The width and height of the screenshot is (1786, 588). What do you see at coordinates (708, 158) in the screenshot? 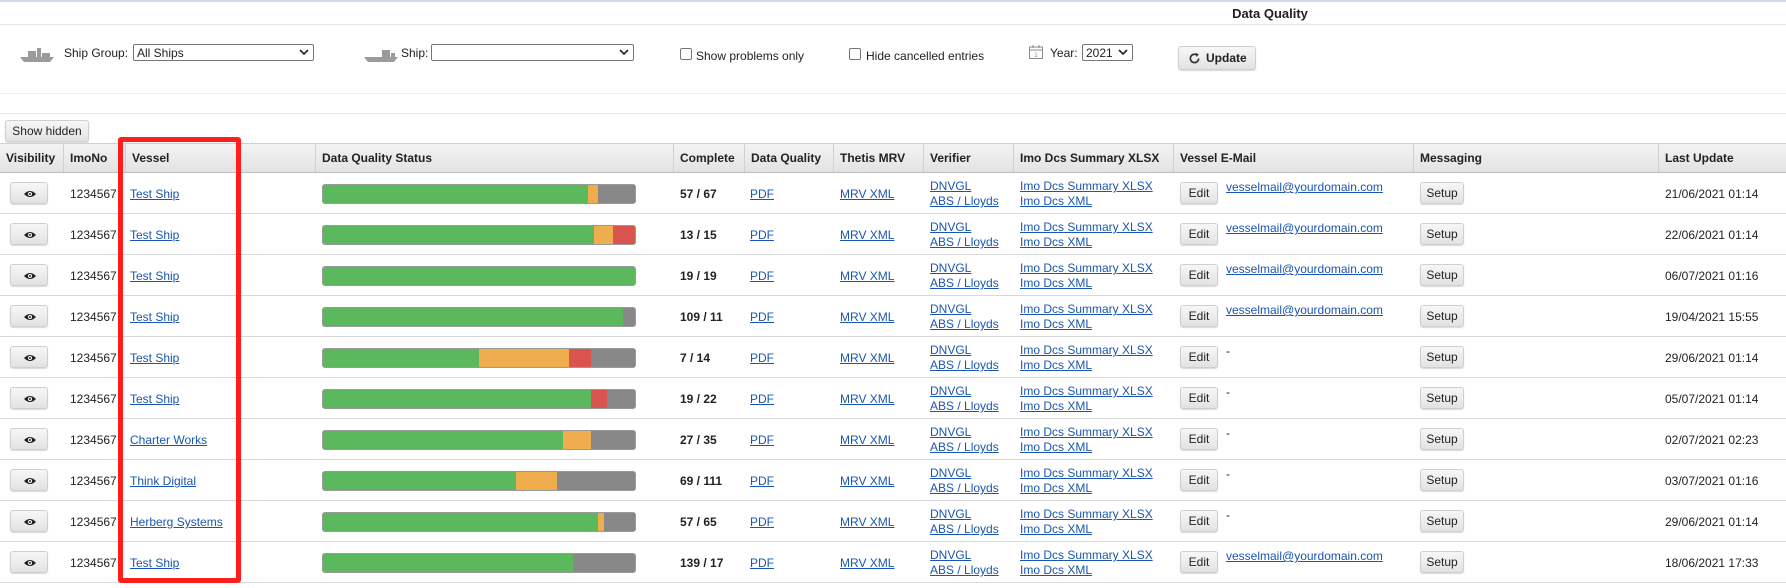
I see `col-complete: Complete` at bounding box center [708, 158].